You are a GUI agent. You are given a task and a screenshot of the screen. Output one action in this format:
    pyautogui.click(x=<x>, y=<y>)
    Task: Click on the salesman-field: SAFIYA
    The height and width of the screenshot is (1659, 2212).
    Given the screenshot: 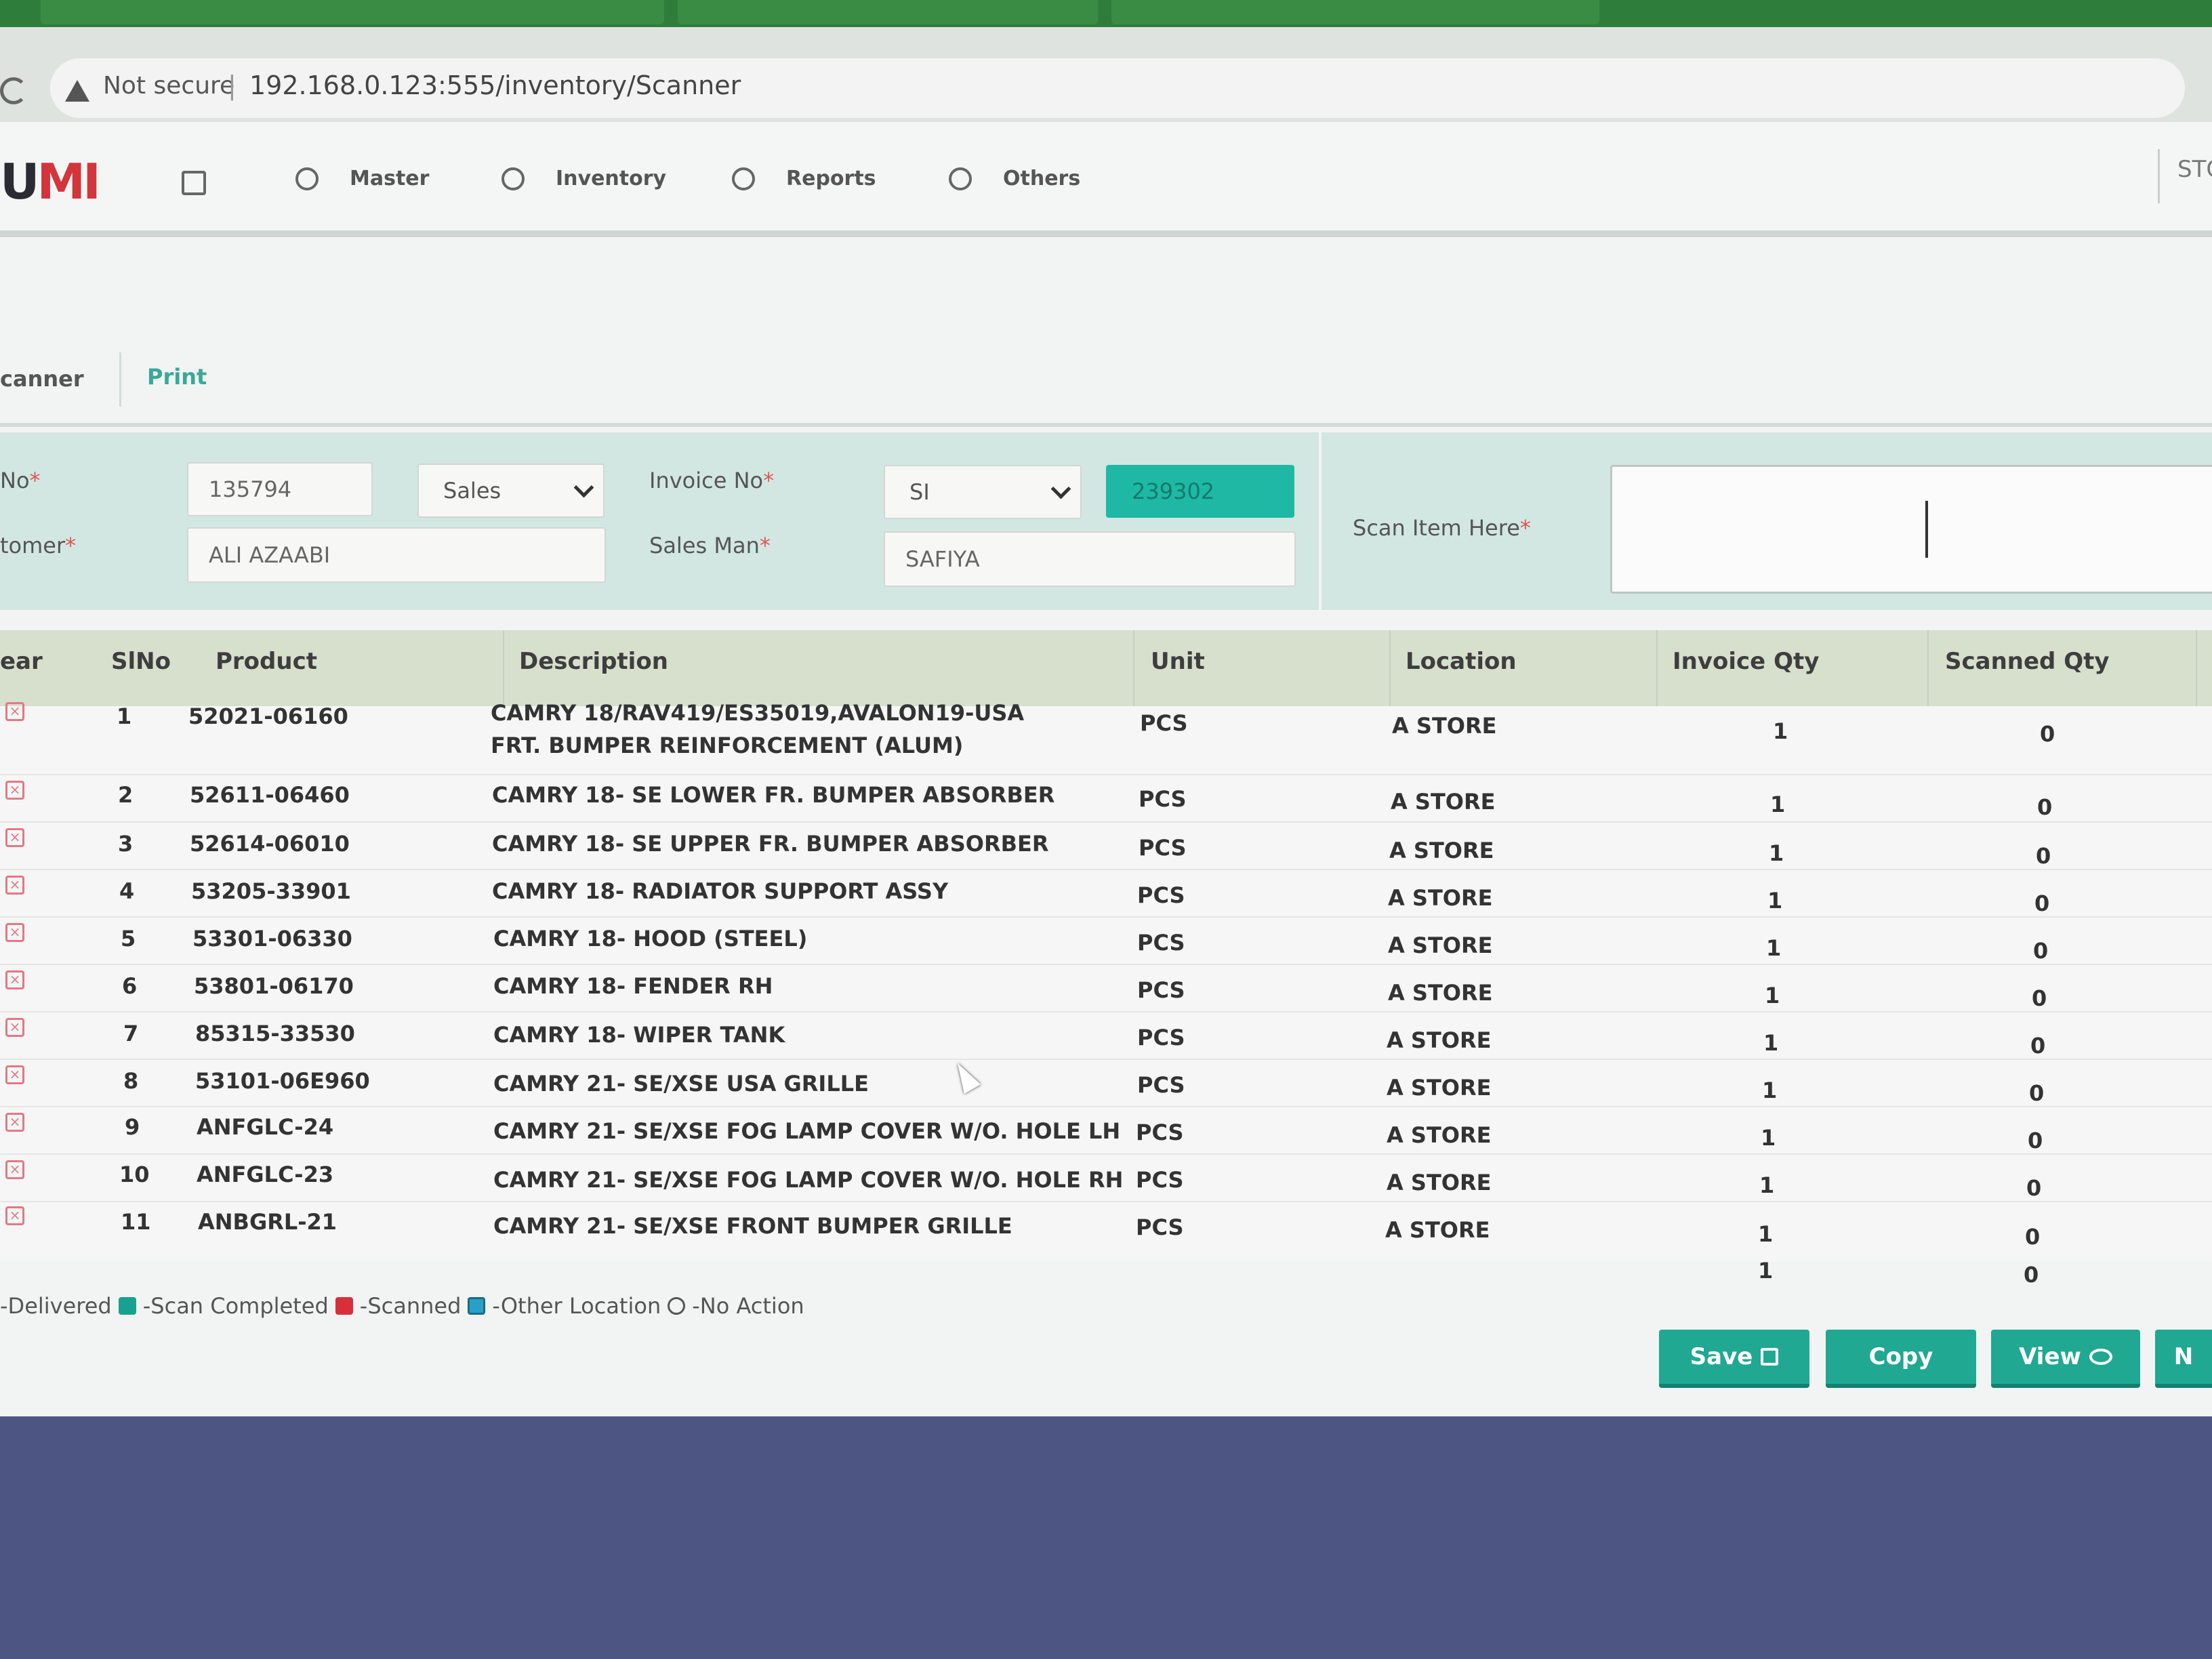 What is the action you would take?
    pyautogui.click(x=1090, y=559)
    